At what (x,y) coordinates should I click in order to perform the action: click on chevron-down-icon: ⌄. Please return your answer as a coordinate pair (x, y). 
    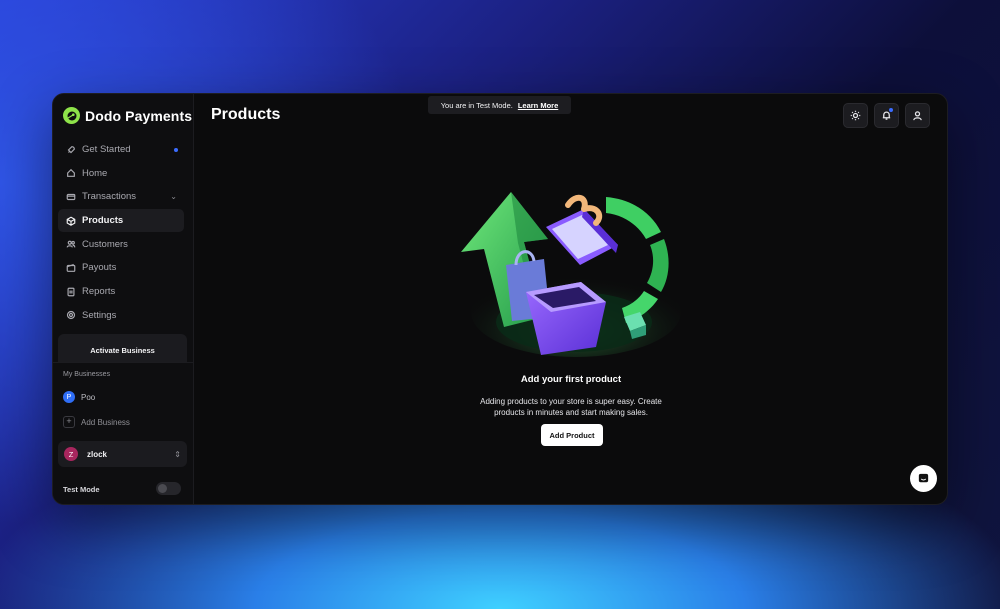
    Looking at the image, I should click on (173, 197).